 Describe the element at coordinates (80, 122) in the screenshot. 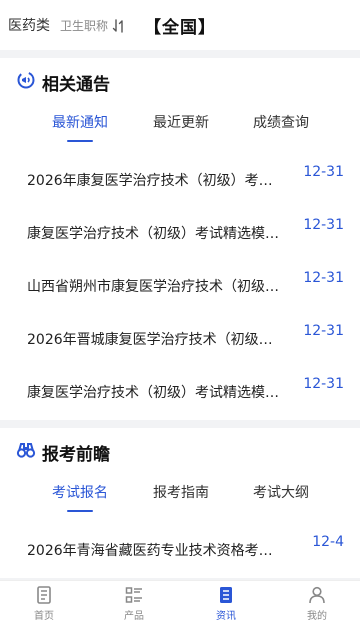

I see `tab-latest-notice: 最新通知` at that location.